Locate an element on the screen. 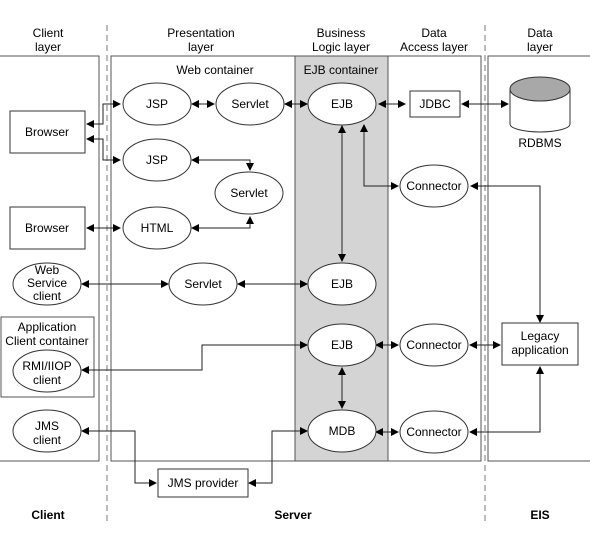 The image size is (590, 545). jdbc-node: JDBC is located at coordinates (435, 104).